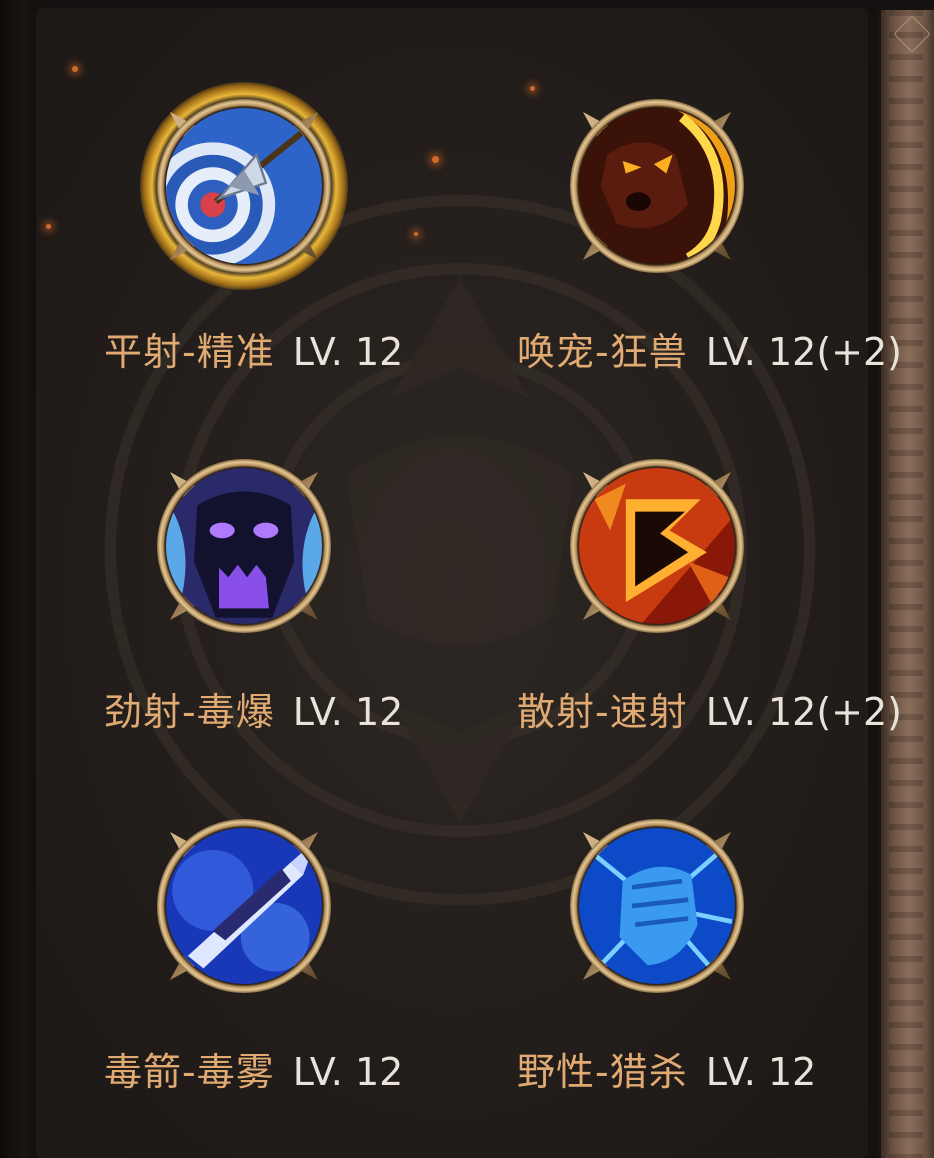 Image resolution: width=934 pixels, height=1158 pixels. Describe the element at coordinates (602, 352) in the screenshot. I see `skill-name: 唤宠-狂兽` at that location.